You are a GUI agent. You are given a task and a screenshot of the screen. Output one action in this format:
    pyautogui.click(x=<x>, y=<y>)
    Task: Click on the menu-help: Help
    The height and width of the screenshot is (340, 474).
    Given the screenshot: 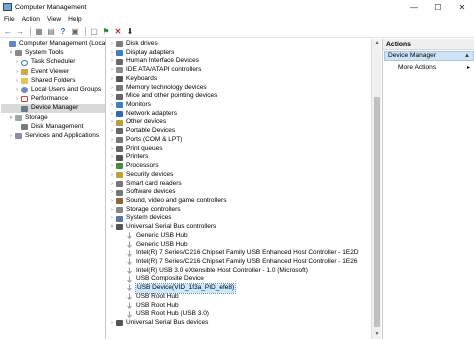 What is the action you would take?
    pyautogui.click(x=75, y=19)
    